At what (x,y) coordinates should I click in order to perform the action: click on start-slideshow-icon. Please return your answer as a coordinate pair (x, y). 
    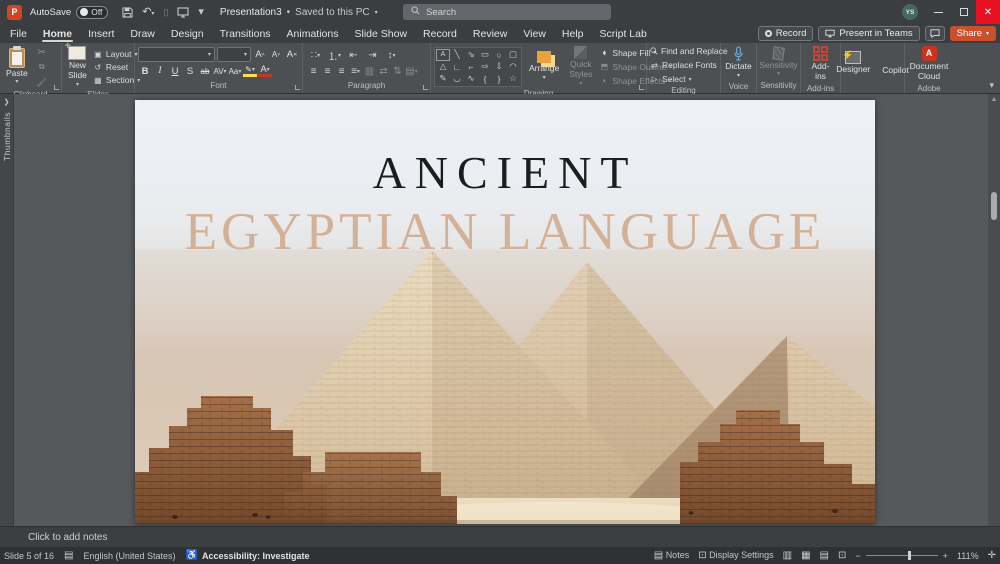
    Looking at the image, I should click on (183, 12).